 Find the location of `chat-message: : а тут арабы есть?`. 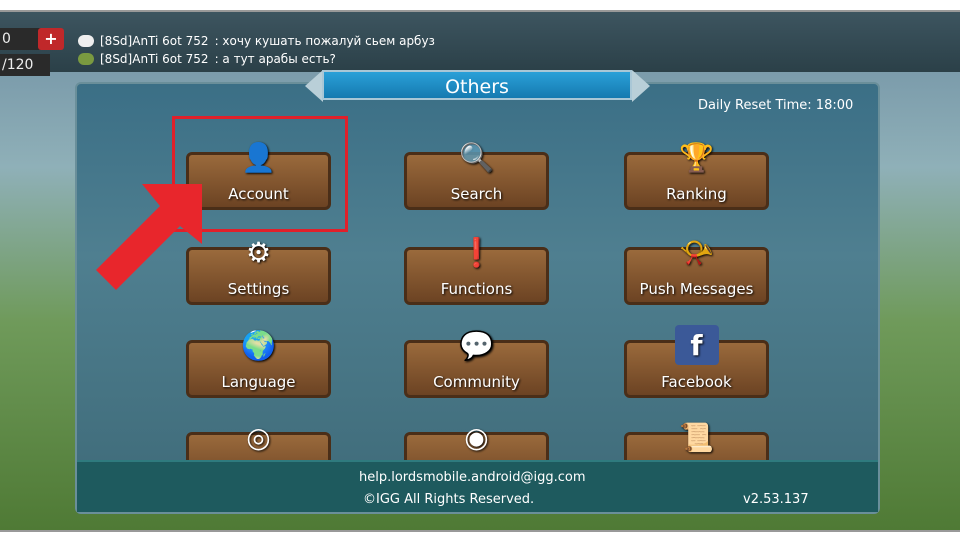

chat-message: : а тут арабы есть? is located at coordinates (275, 59).